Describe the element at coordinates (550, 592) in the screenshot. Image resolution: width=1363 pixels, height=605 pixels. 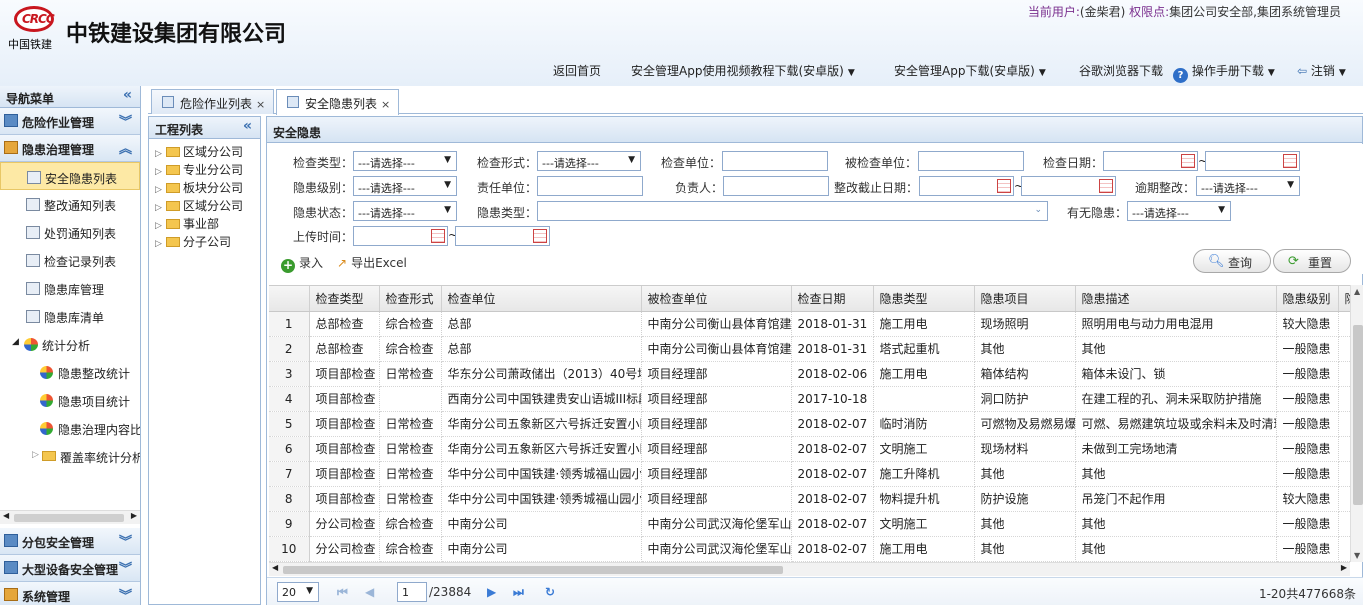
I see `refresh-icon: ↻` at that location.